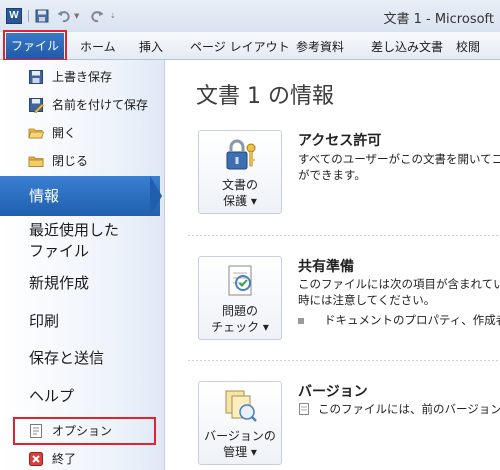 The image size is (500, 470). I want to click on close-command: 閉じる, so click(58, 161).